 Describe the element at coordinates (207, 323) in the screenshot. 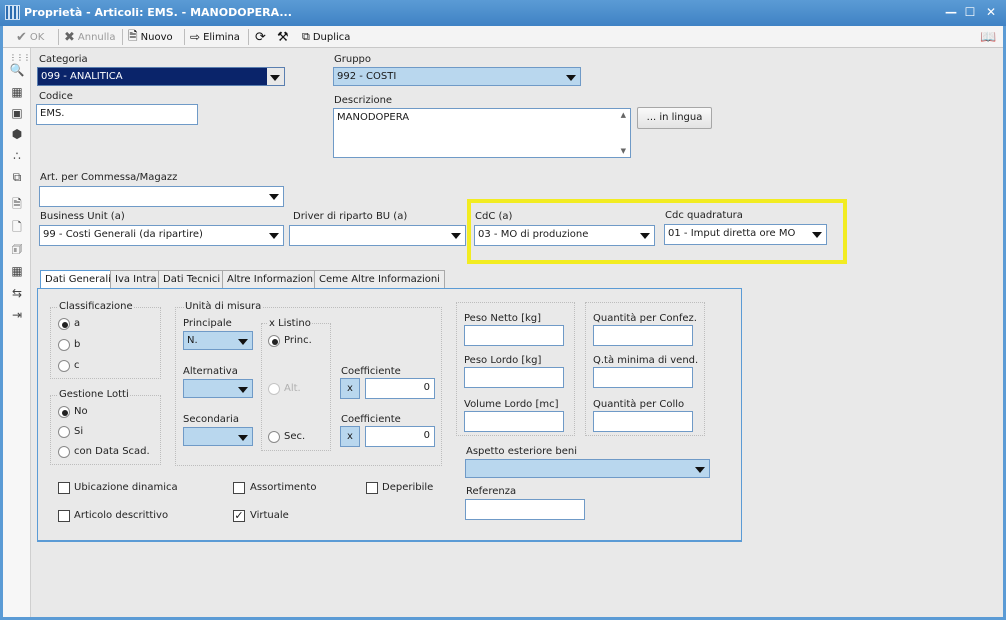

I see `principale-label: Principale` at that location.